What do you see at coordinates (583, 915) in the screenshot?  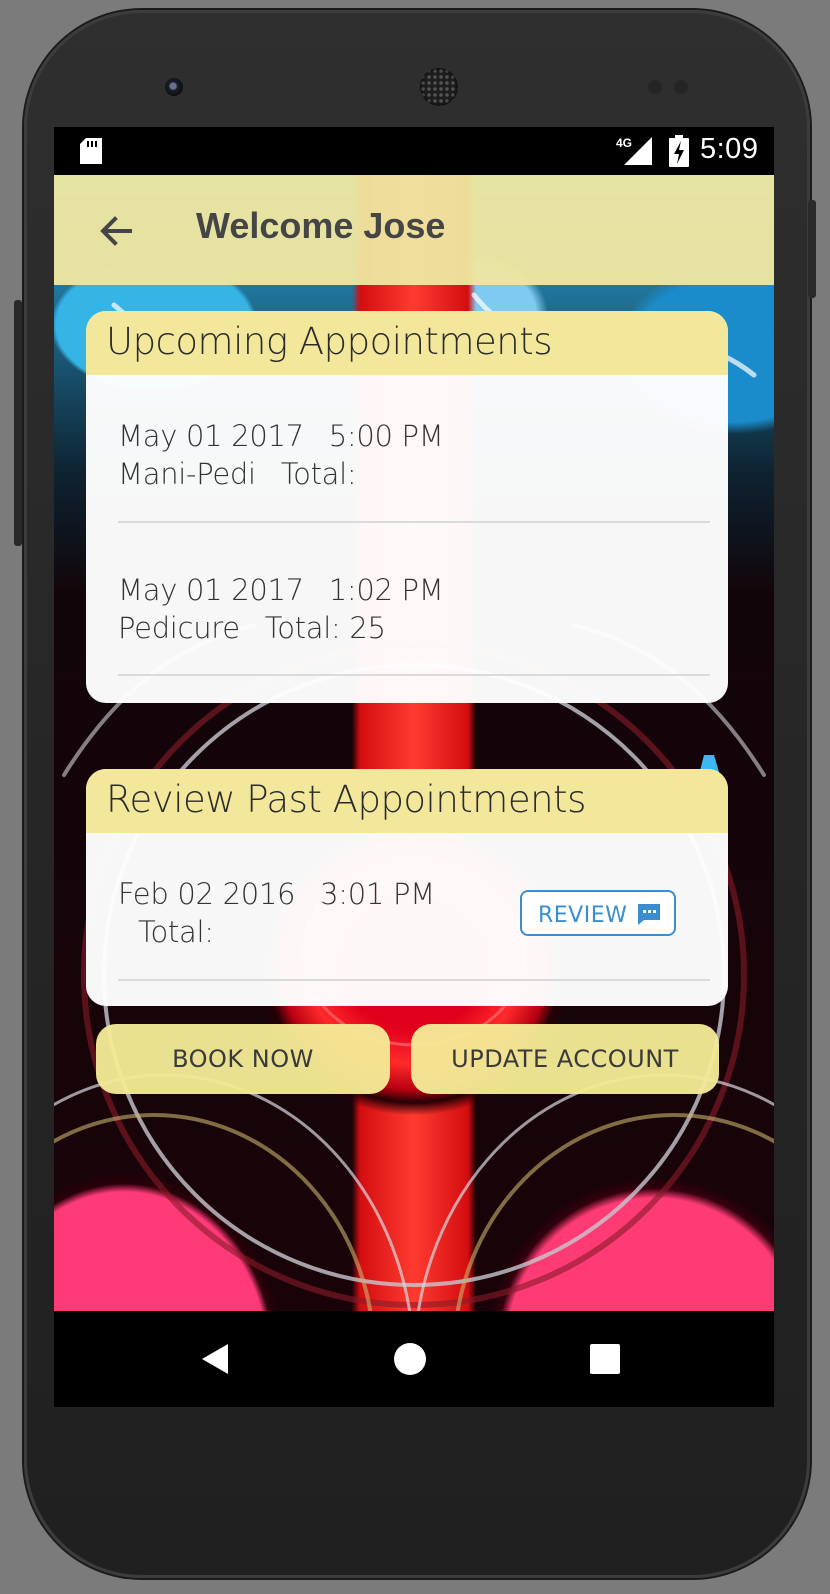 I see `review-button-label: REVIEW` at bounding box center [583, 915].